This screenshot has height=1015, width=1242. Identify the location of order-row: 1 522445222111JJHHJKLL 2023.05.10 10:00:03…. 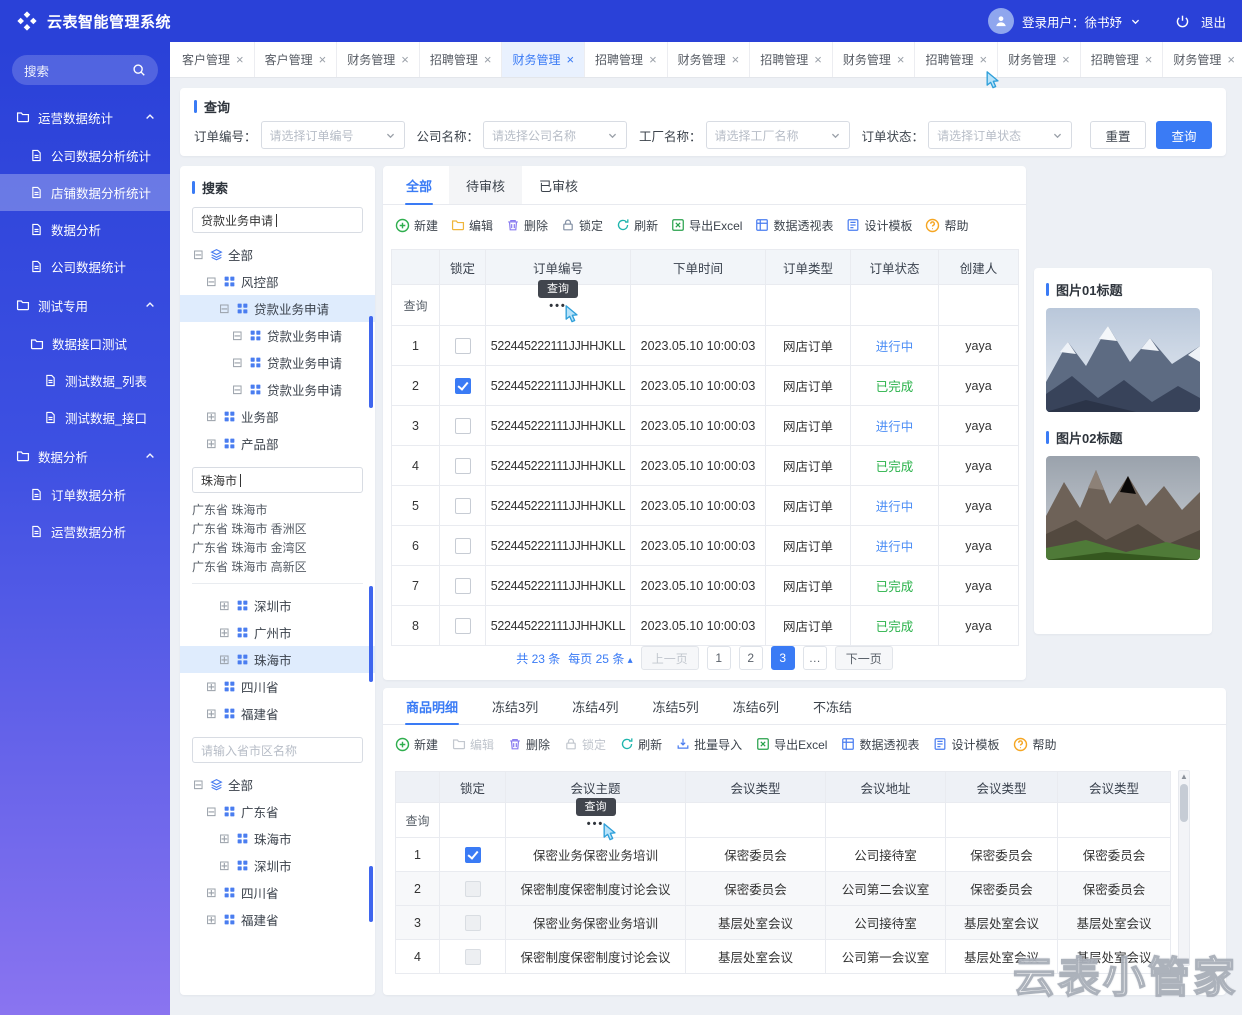
(705, 345).